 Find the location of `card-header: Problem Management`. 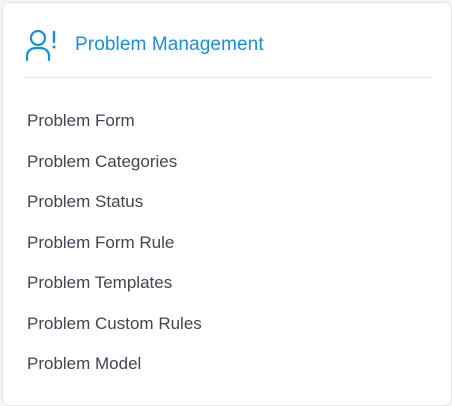

card-header: Problem Management is located at coordinates (144, 45).